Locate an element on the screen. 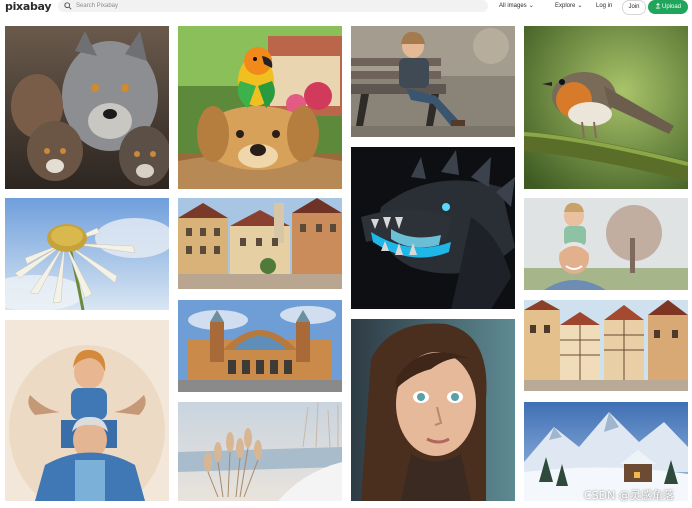 Image resolution: width=692 pixels, height=508 pixels. grandmother-child-image is located at coordinates (87, 410).